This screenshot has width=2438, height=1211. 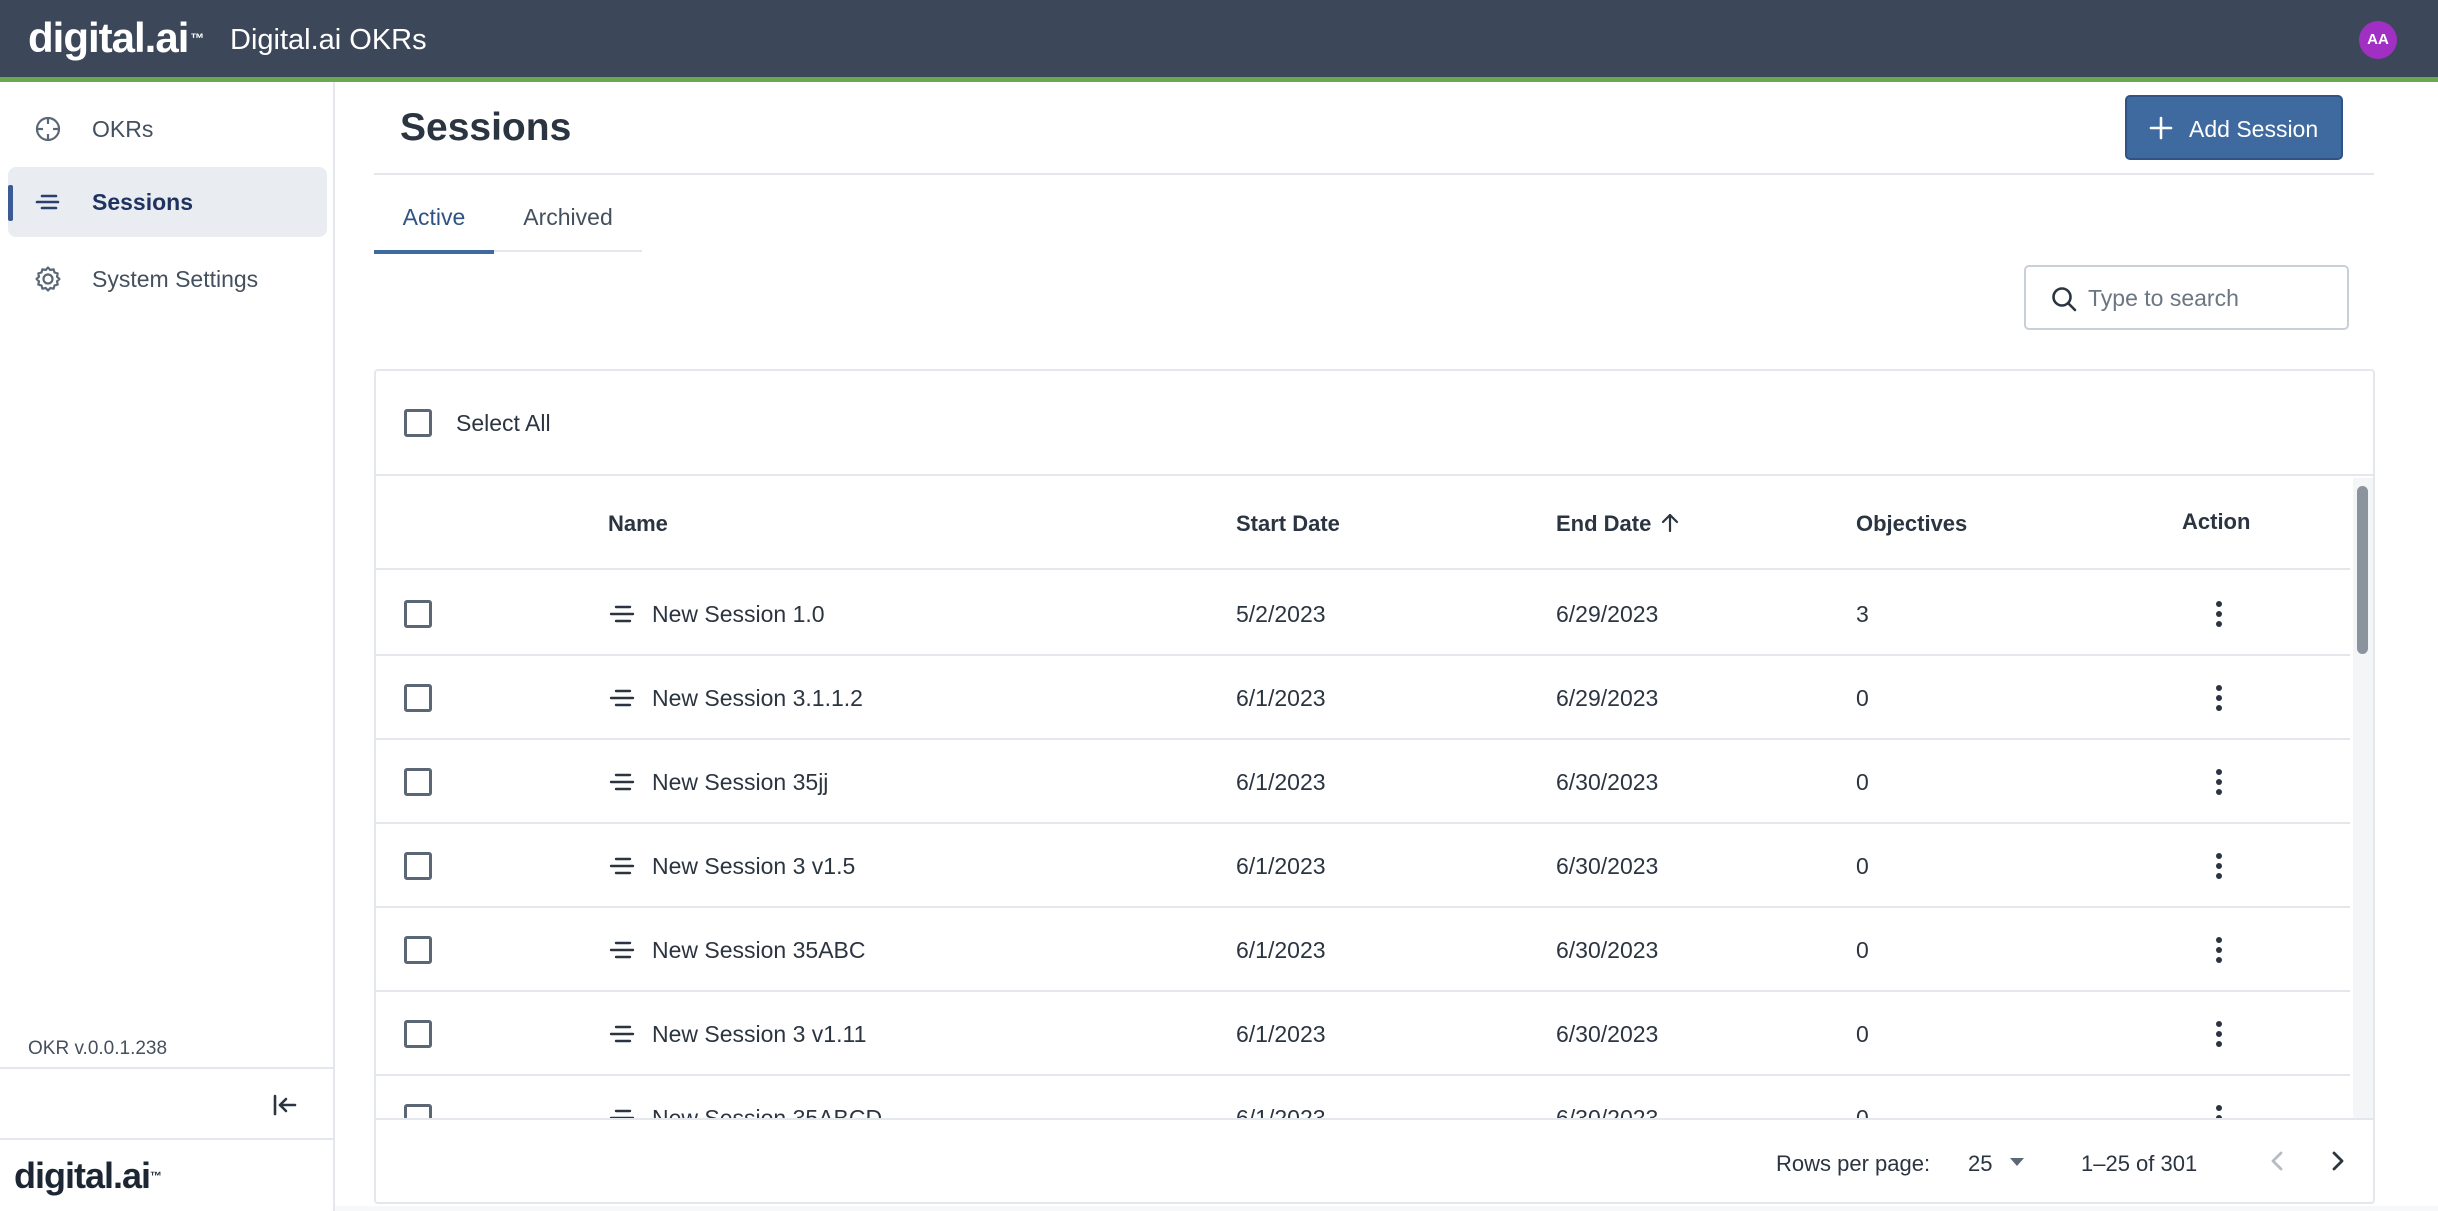 What do you see at coordinates (285, 1105) in the screenshot?
I see `collapse-left-icon` at bounding box center [285, 1105].